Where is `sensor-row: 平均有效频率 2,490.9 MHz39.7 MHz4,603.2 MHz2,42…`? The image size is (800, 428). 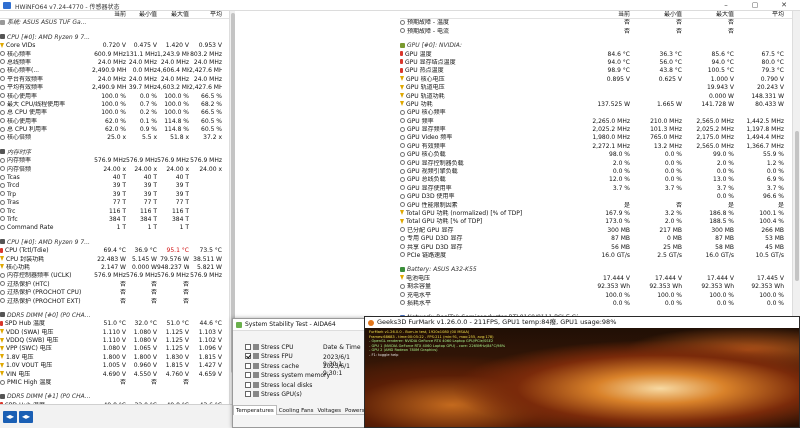 sensor-row: 平均有效频率 2,490.9 MHz39.7 MHz4,603.2 MHz2,42… is located at coordinates (114, 88).